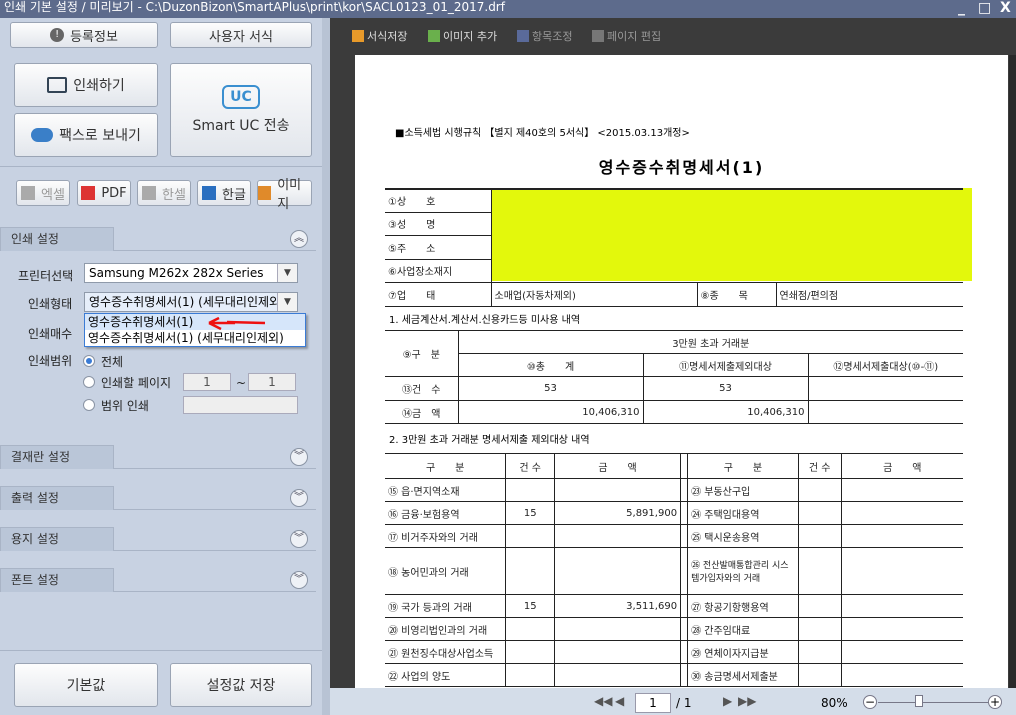 The height and width of the screenshot is (715, 1016). I want to click on table-row: ⑲ 국가 등과의 거래 15 3,511,690 ㉗ 항공기항행용역, so click(674, 606).